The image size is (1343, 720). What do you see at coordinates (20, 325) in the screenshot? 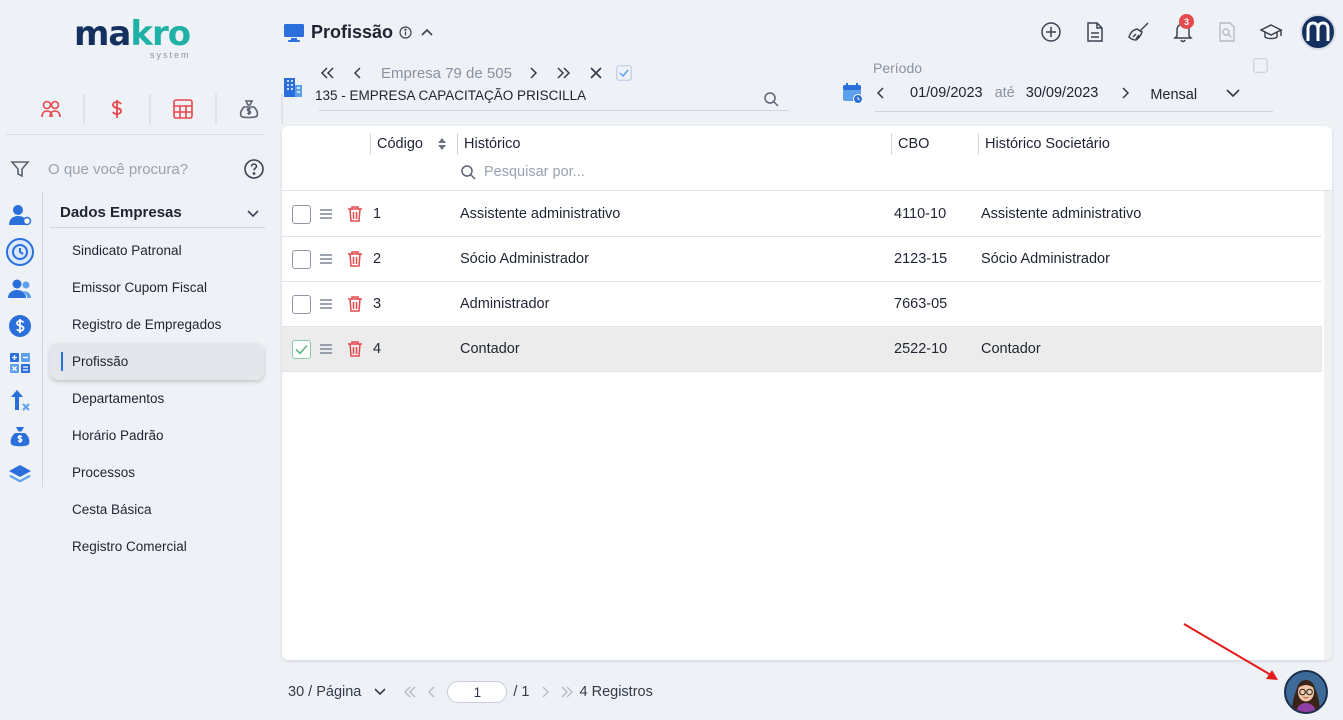
I see `finance-dollar-icon` at bounding box center [20, 325].